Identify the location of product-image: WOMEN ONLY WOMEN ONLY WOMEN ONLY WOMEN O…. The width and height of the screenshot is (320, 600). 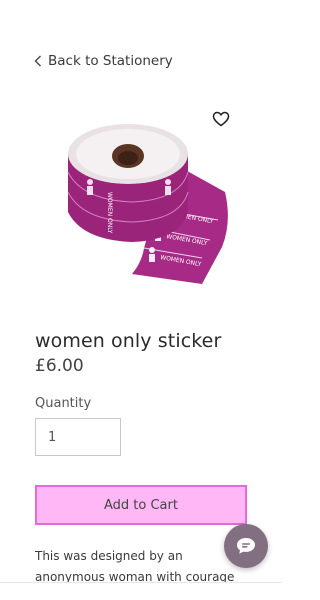
(147, 204).